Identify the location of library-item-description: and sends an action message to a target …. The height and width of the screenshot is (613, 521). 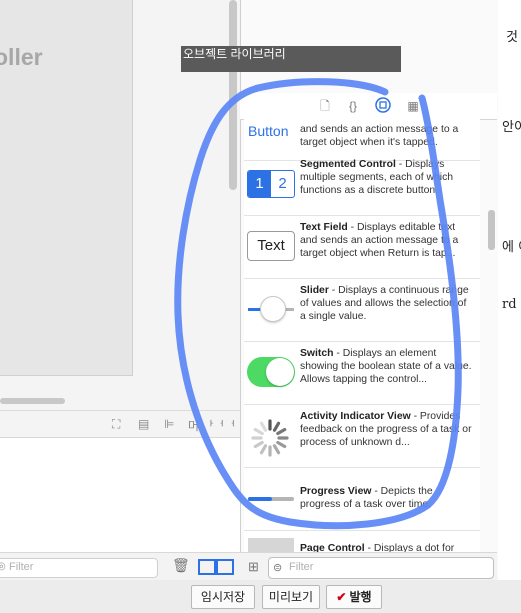
(379, 136).